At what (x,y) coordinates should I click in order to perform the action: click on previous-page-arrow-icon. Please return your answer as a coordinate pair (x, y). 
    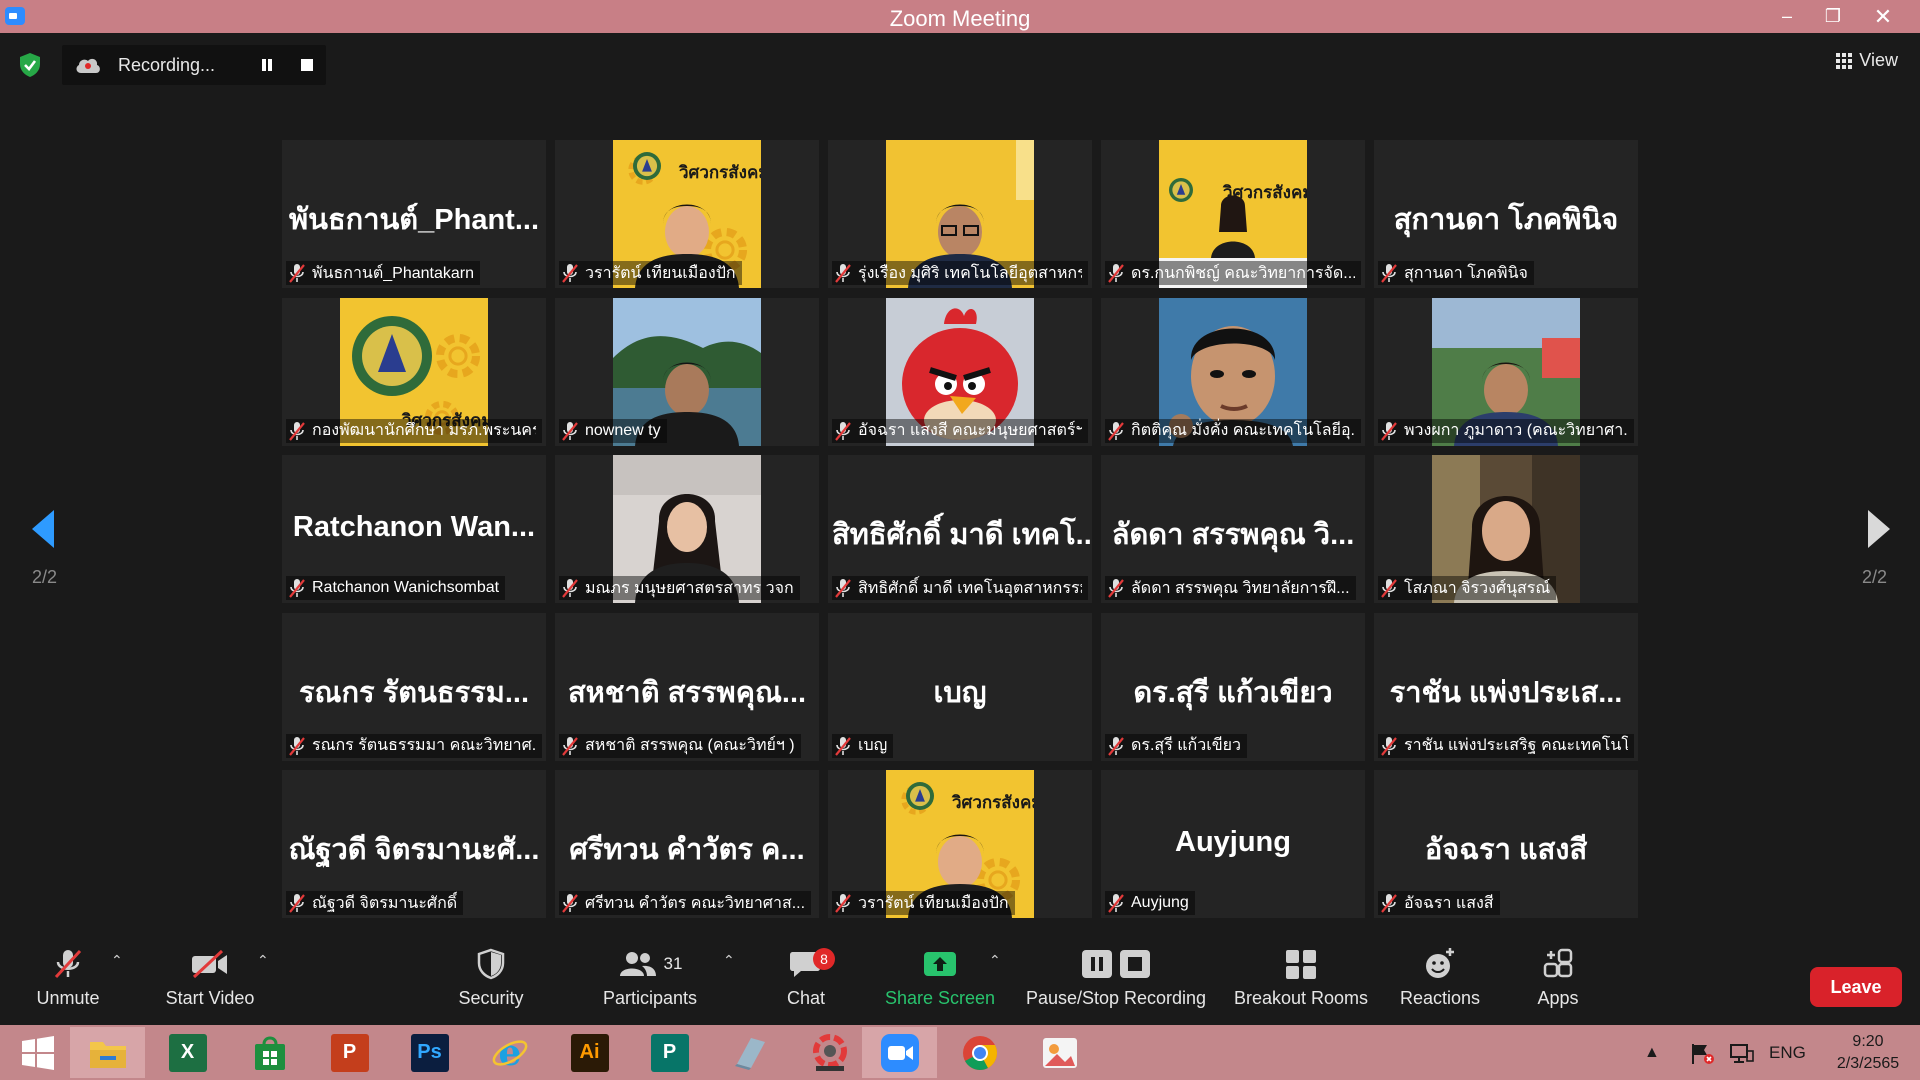
    Looking at the image, I should click on (43, 529).